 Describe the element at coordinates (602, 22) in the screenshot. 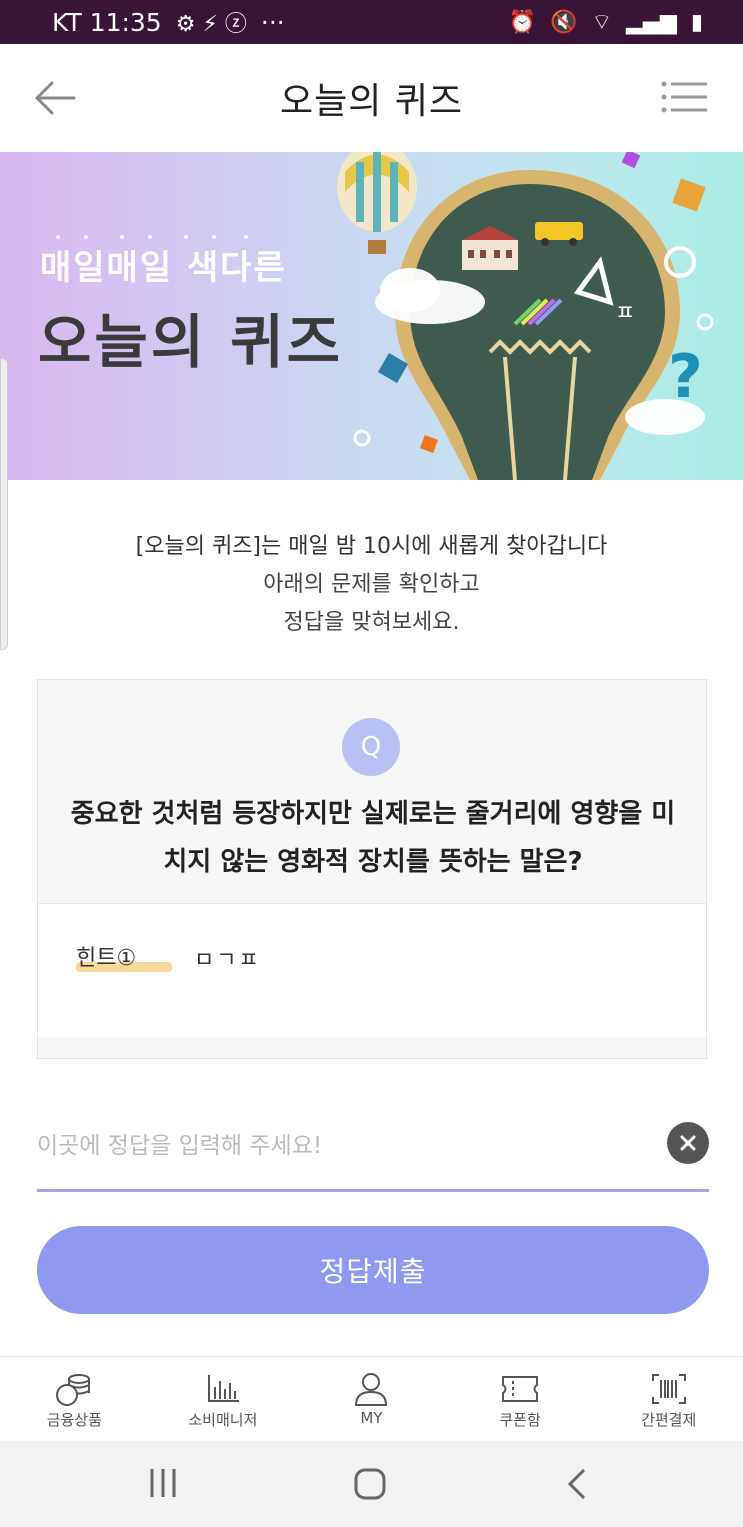

I see `wifi-icon: ⌔` at that location.